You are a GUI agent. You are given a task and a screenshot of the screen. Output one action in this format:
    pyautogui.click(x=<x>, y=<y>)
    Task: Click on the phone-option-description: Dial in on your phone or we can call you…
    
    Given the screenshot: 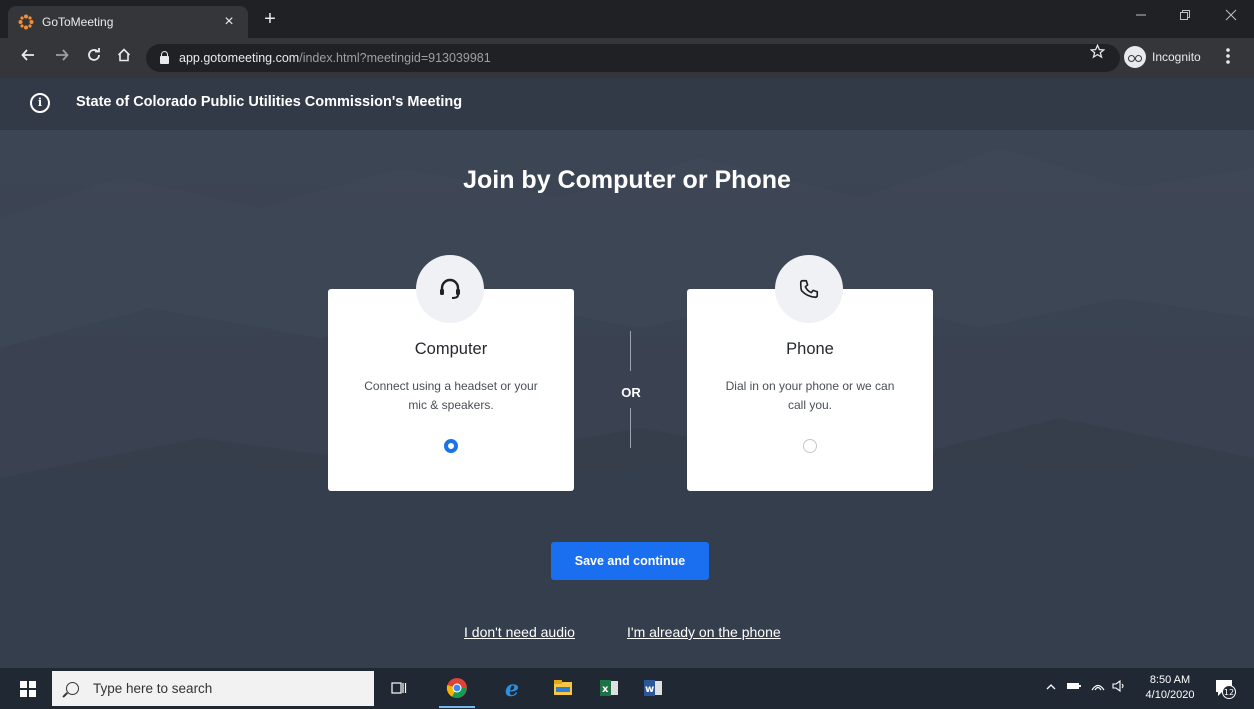 What is the action you would take?
    pyautogui.click(x=810, y=395)
    